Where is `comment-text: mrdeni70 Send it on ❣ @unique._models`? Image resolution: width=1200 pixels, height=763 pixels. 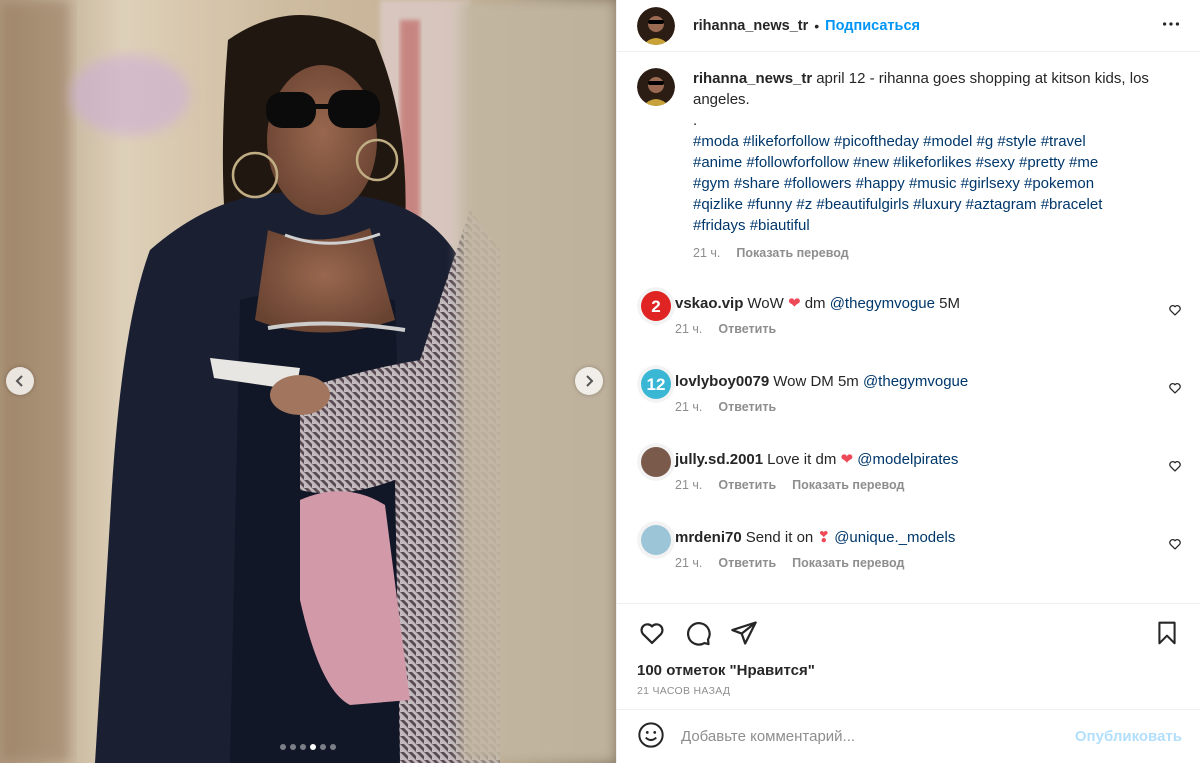 comment-text: mrdeni70 Send it on ❣ @unique._models is located at coordinates (815, 537).